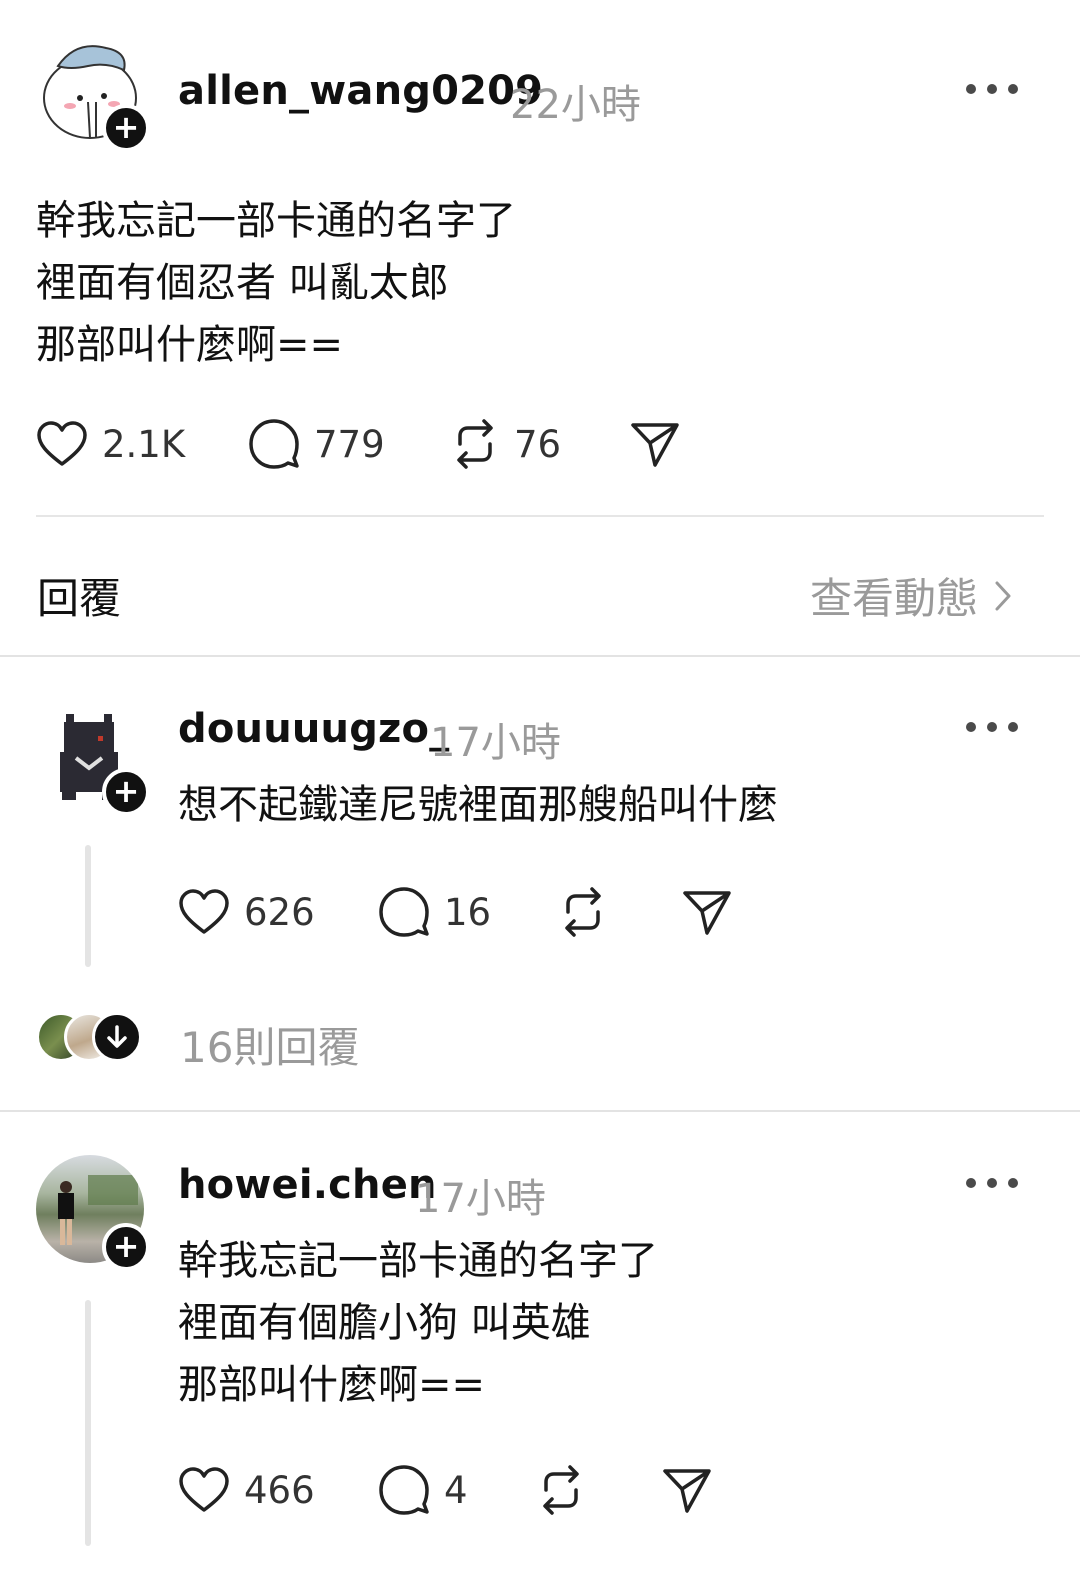  What do you see at coordinates (1003, 595) in the screenshot?
I see `chevron-right-icon` at bounding box center [1003, 595].